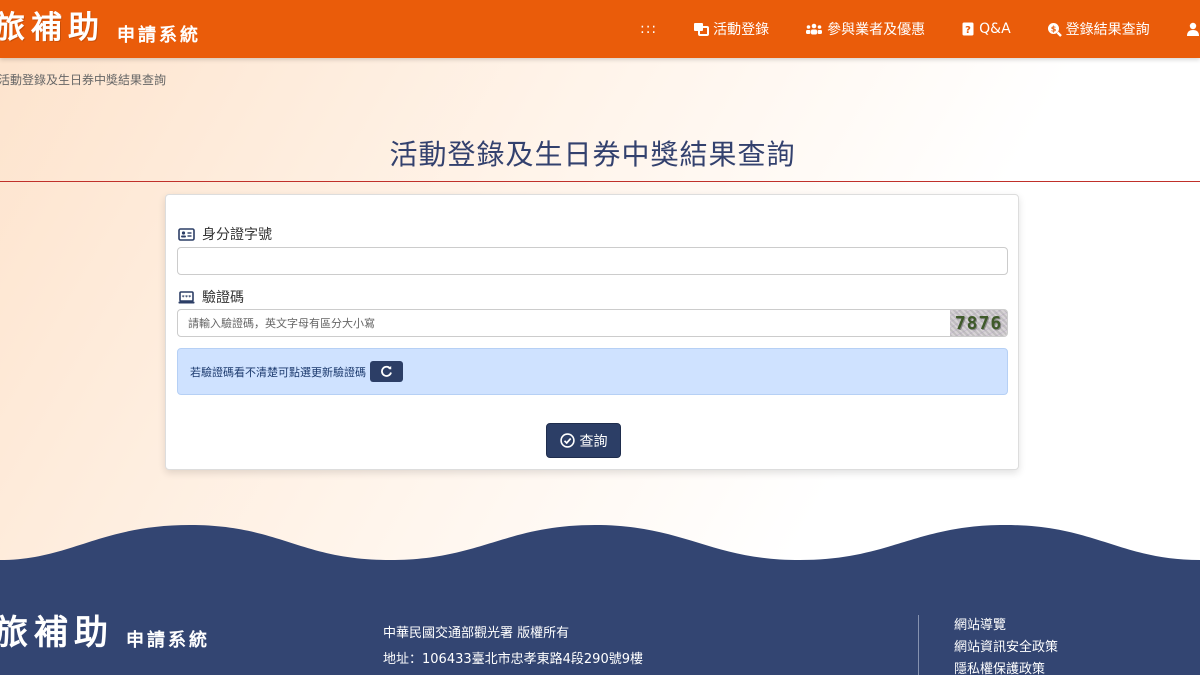 The image size is (1200, 675). Describe the element at coordinates (741, 30) in the screenshot. I see `nav-label: 活動登錄` at that location.